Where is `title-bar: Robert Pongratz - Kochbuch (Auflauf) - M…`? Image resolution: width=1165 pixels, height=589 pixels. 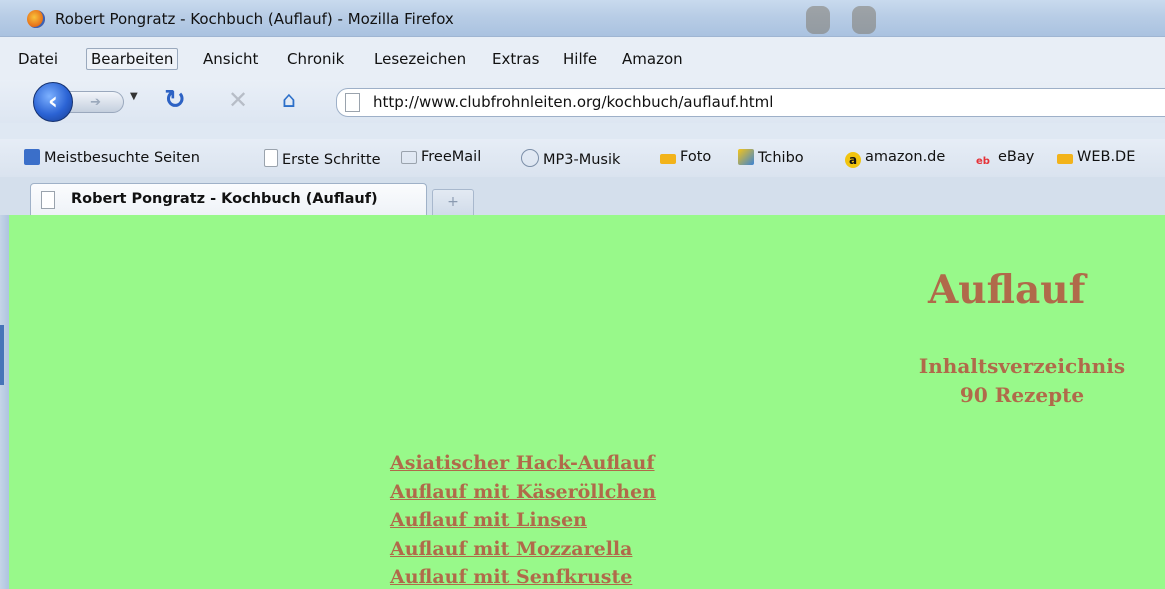
title-bar: Robert Pongratz - Kochbuch (Auflauf) - M… is located at coordinates (582, 18).